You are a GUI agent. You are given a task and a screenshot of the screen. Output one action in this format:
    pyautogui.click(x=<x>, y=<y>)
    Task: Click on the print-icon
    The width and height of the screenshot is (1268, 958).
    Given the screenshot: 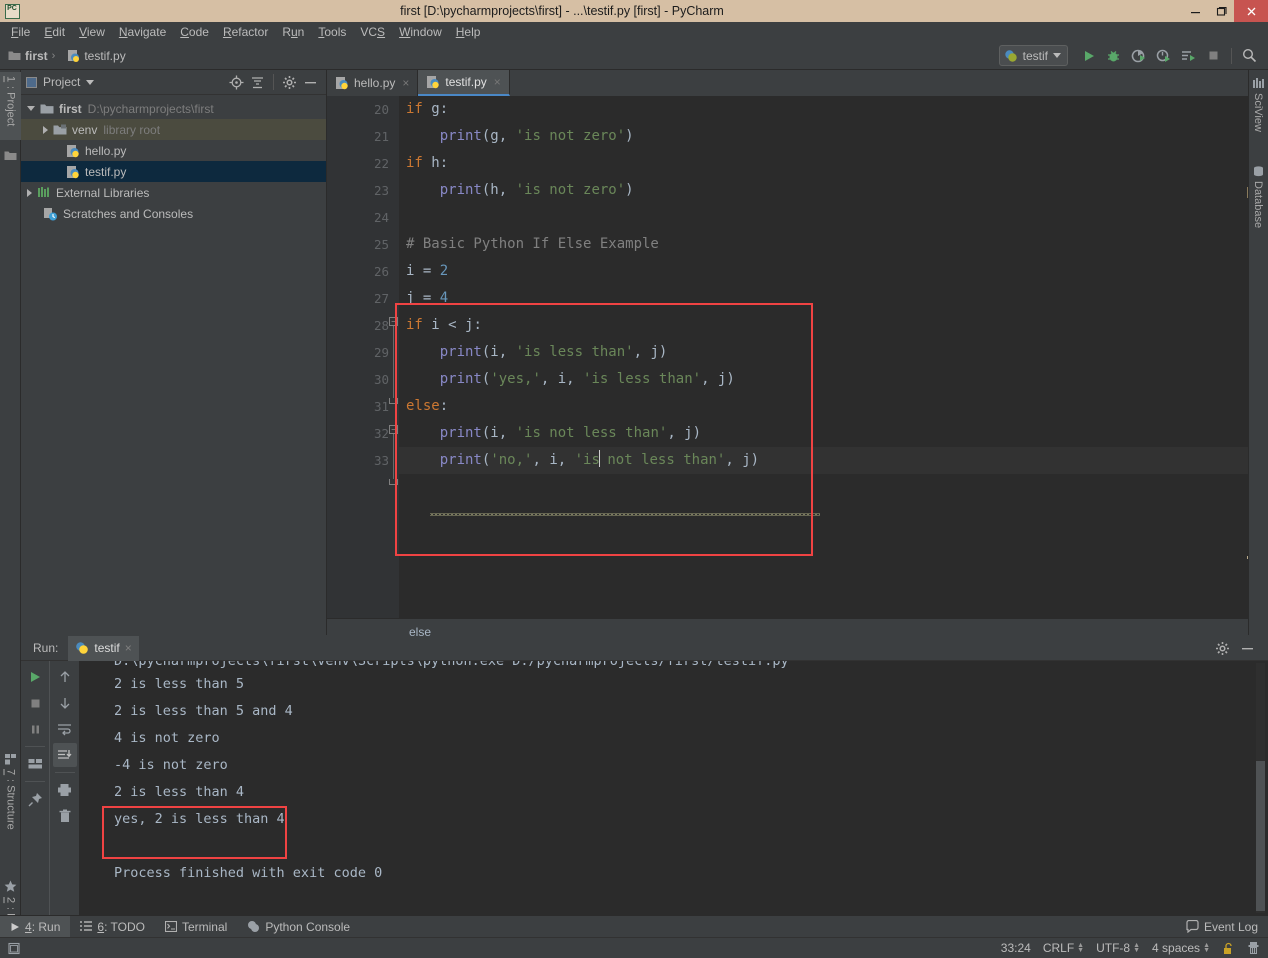 What is the action you would take?
    pyautogui.click(x=65, y=790)
    